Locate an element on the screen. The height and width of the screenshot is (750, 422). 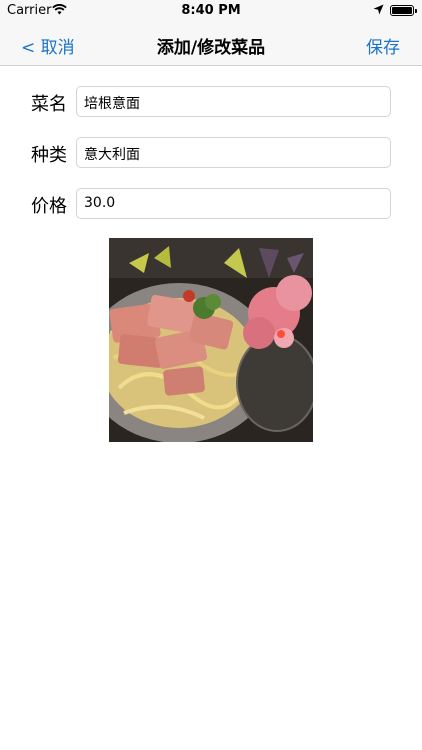
battery-fill is located at coordinates (402, 10).